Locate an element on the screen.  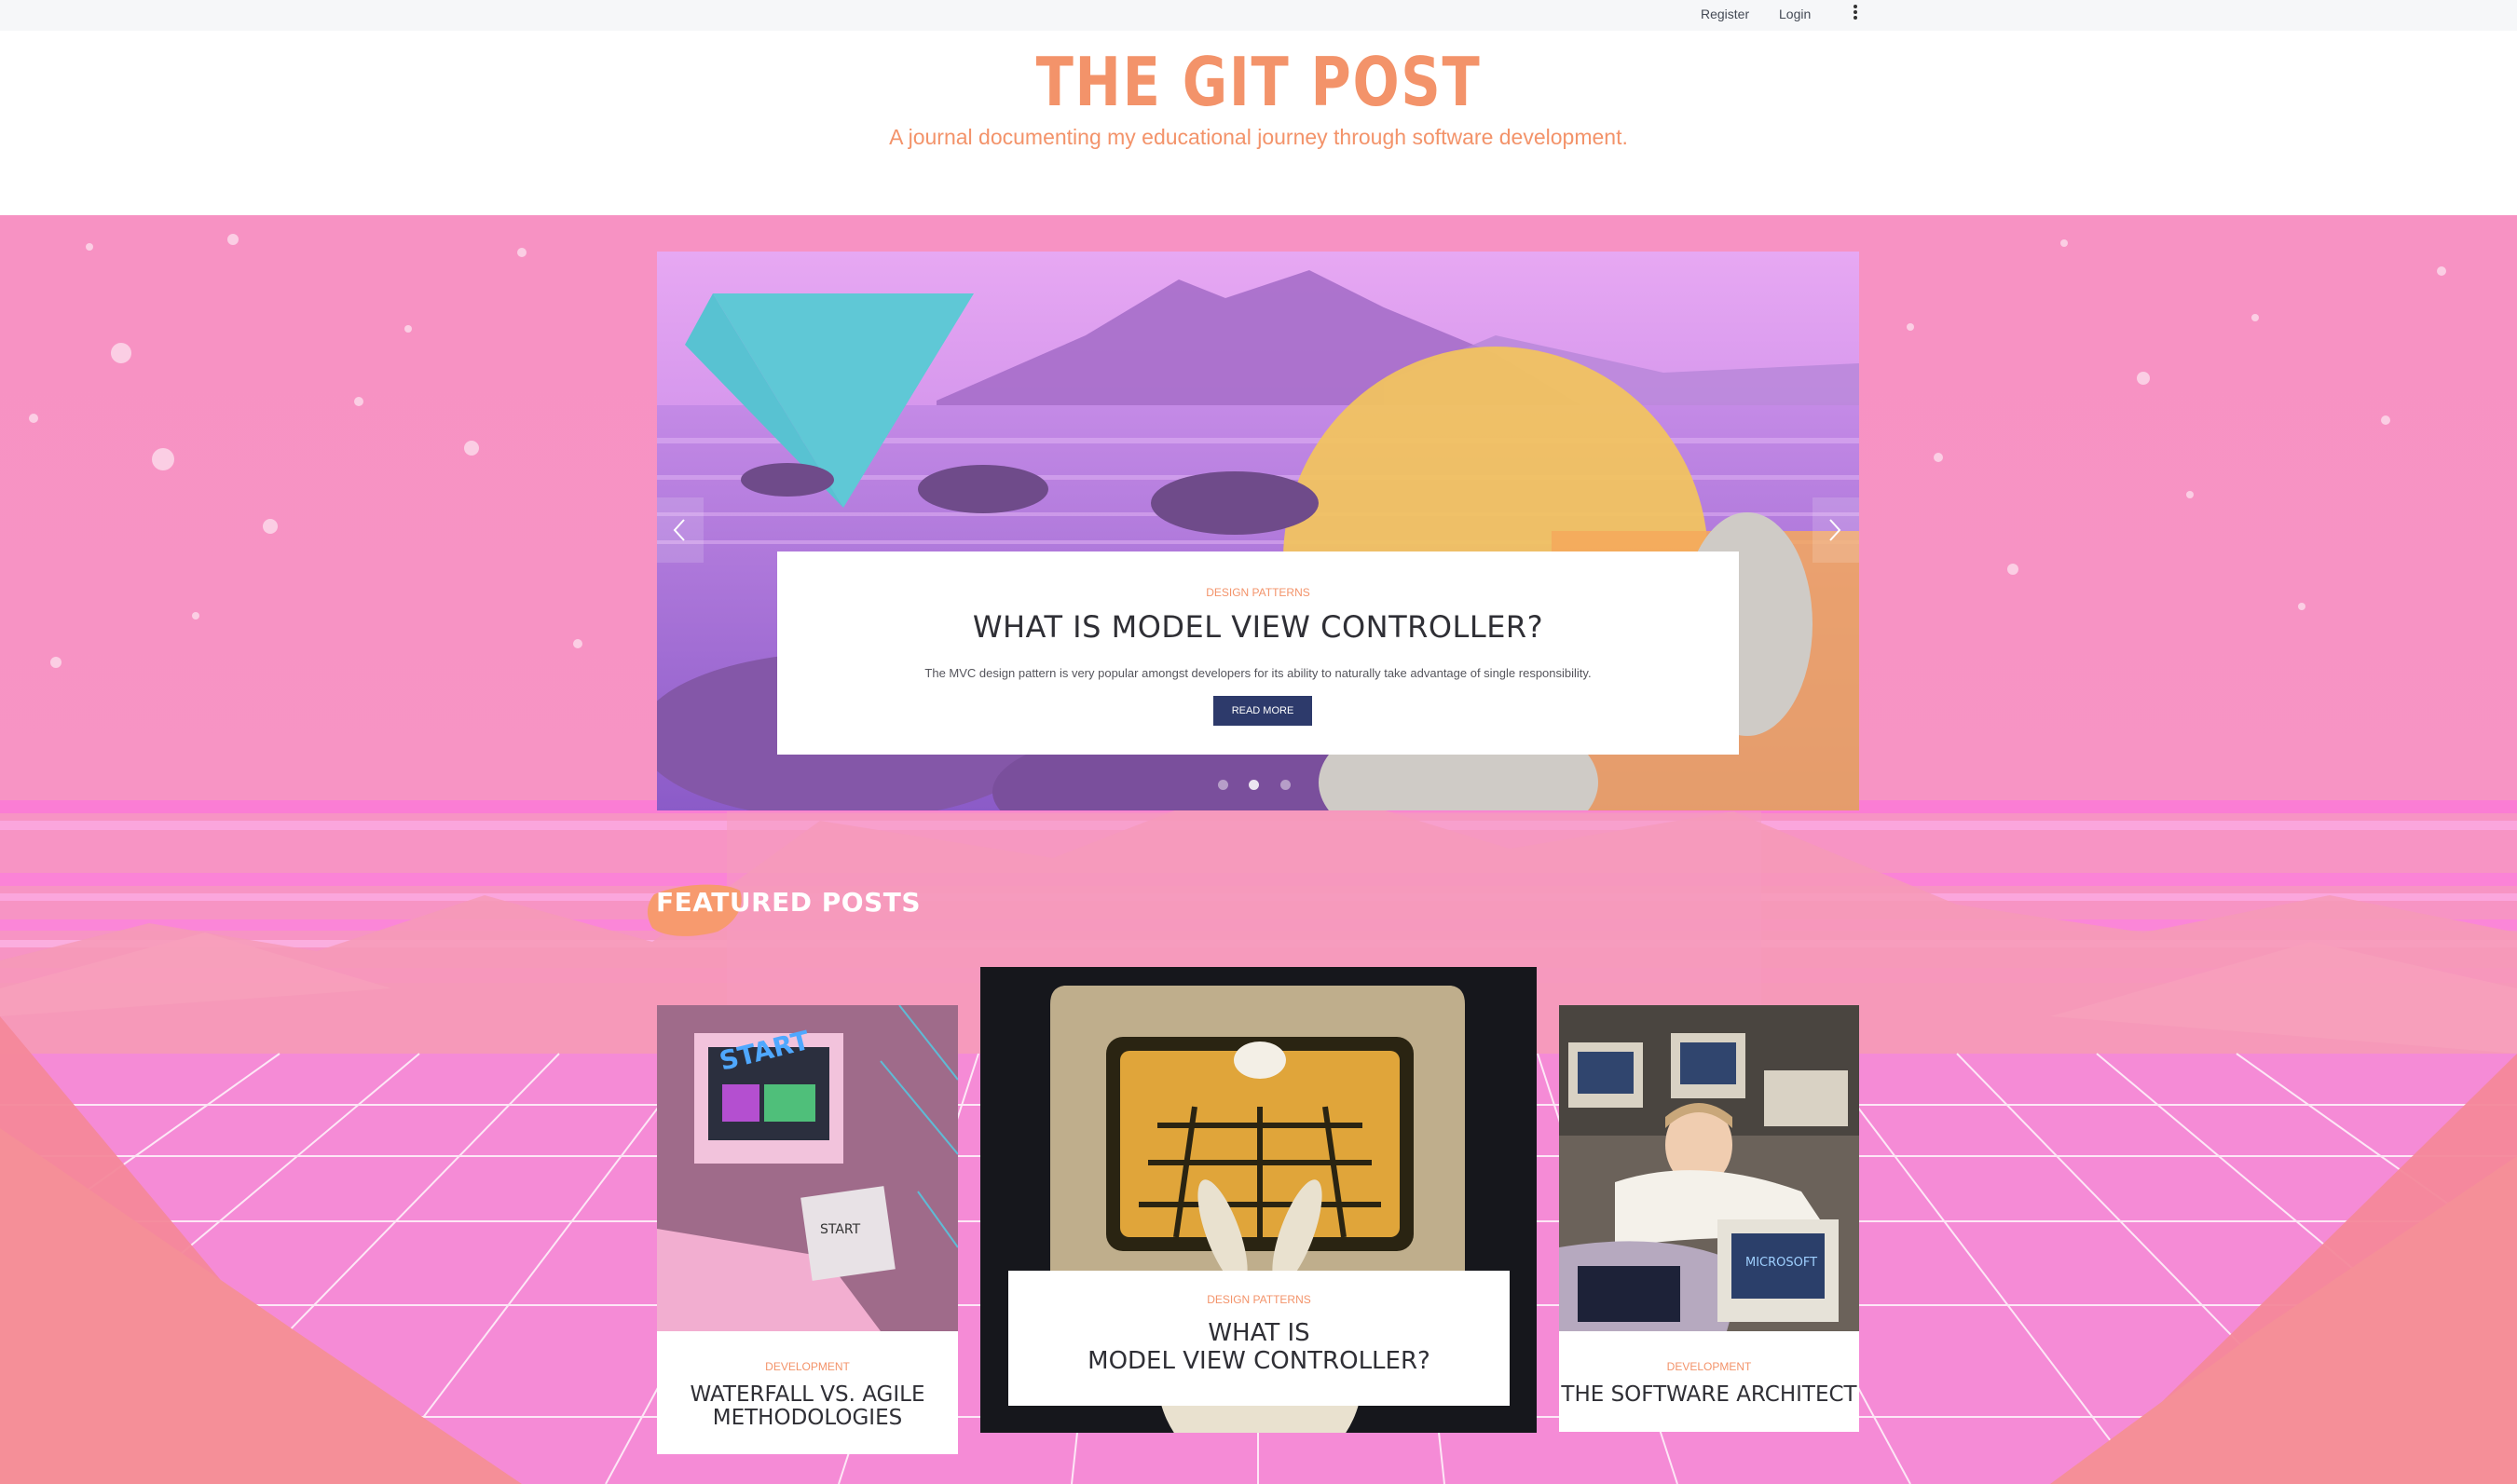
site-title: THE GIT POST is located at coordinates (1259, 82).